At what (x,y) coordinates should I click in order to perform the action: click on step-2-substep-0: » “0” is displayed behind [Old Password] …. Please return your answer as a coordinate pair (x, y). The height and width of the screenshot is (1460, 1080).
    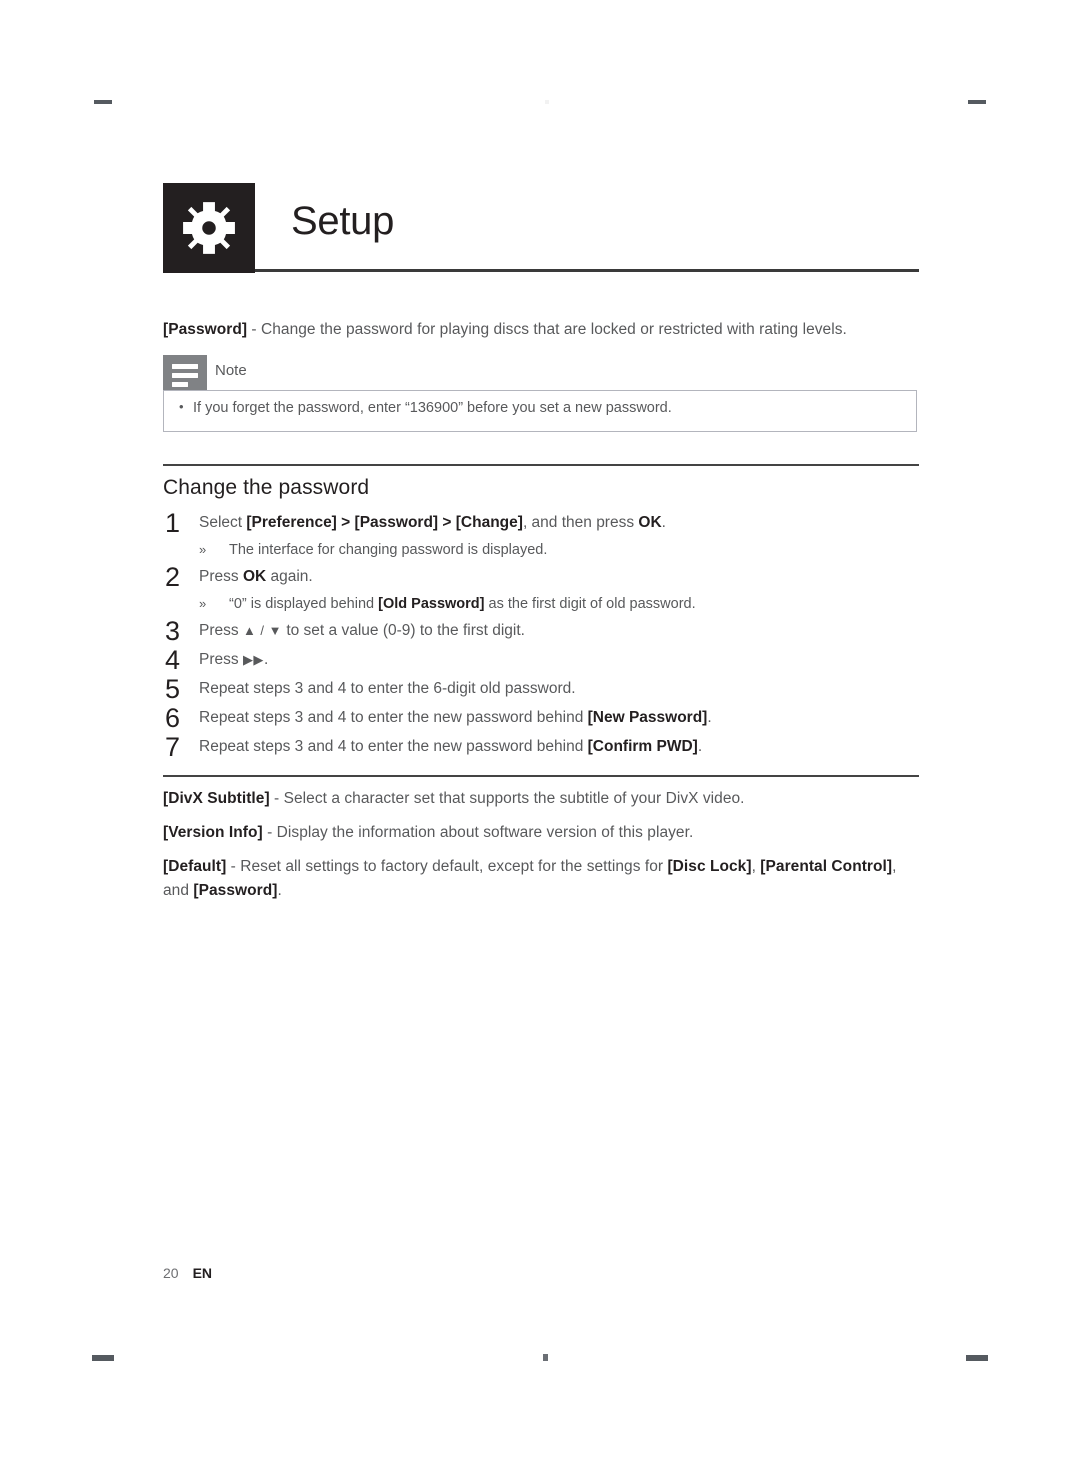
    Looking at the image, I should click on (559, 604).